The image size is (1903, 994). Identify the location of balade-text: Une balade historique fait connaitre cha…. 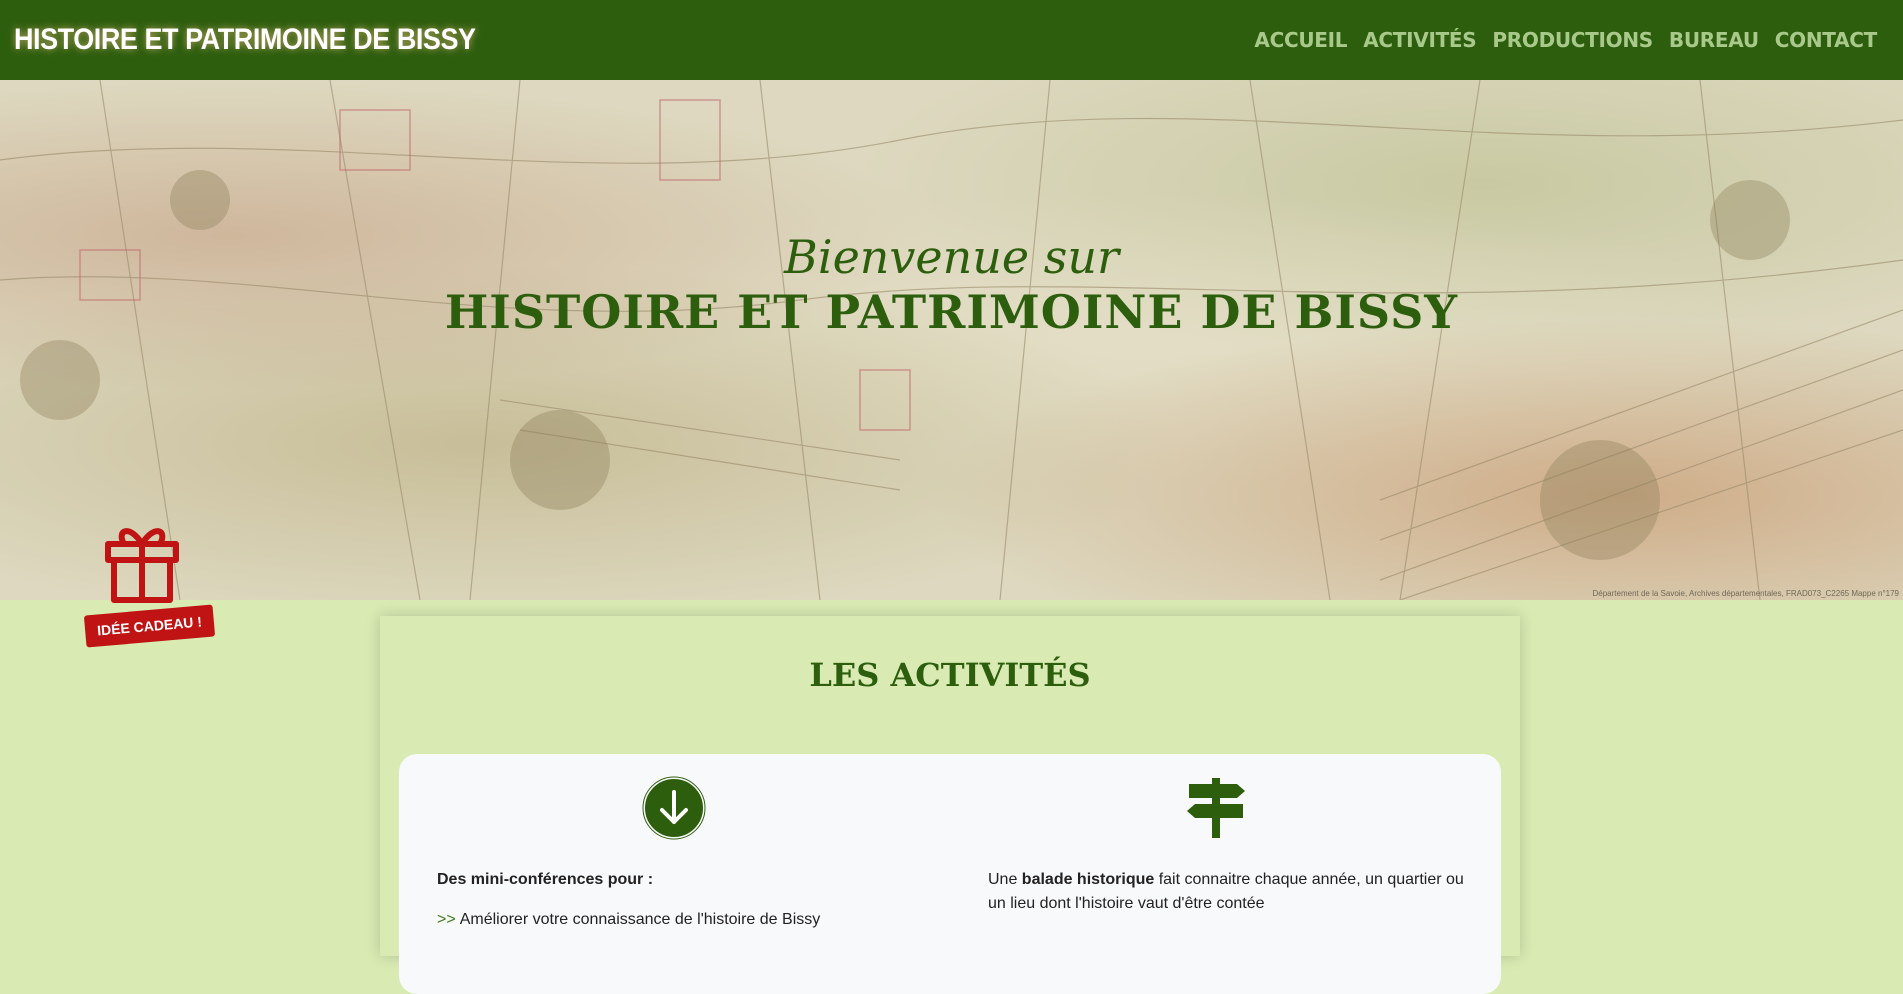
(1228, 892).